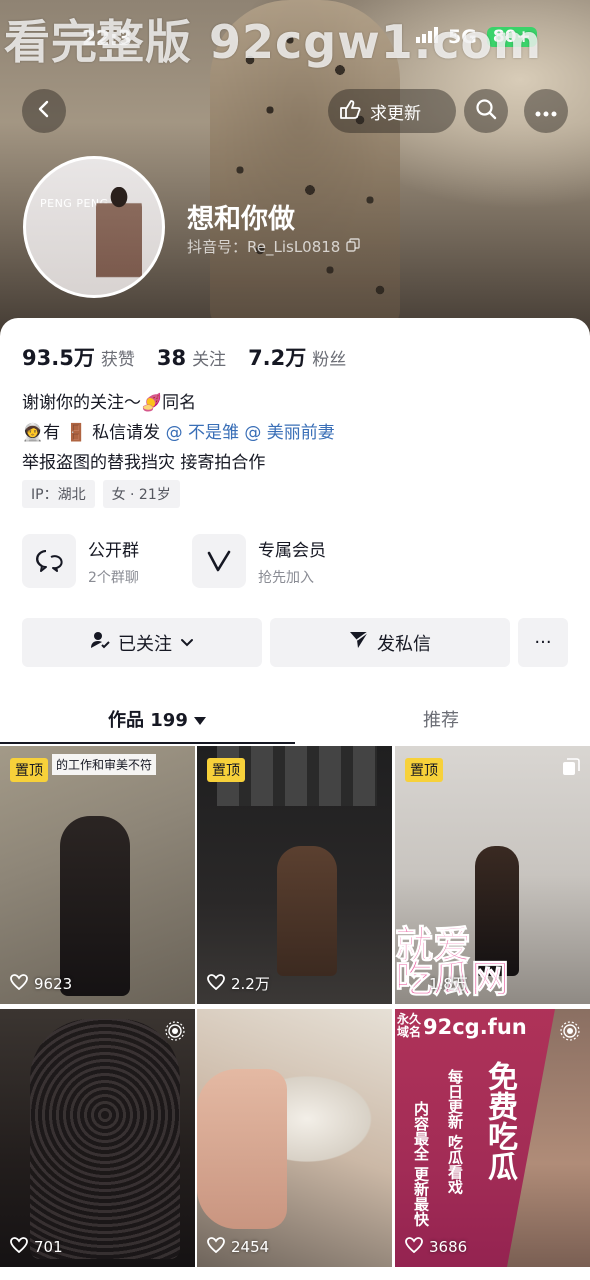 The image size is (590, 1280). I want to click on stat-following: 38 关注, so click(191, 357).